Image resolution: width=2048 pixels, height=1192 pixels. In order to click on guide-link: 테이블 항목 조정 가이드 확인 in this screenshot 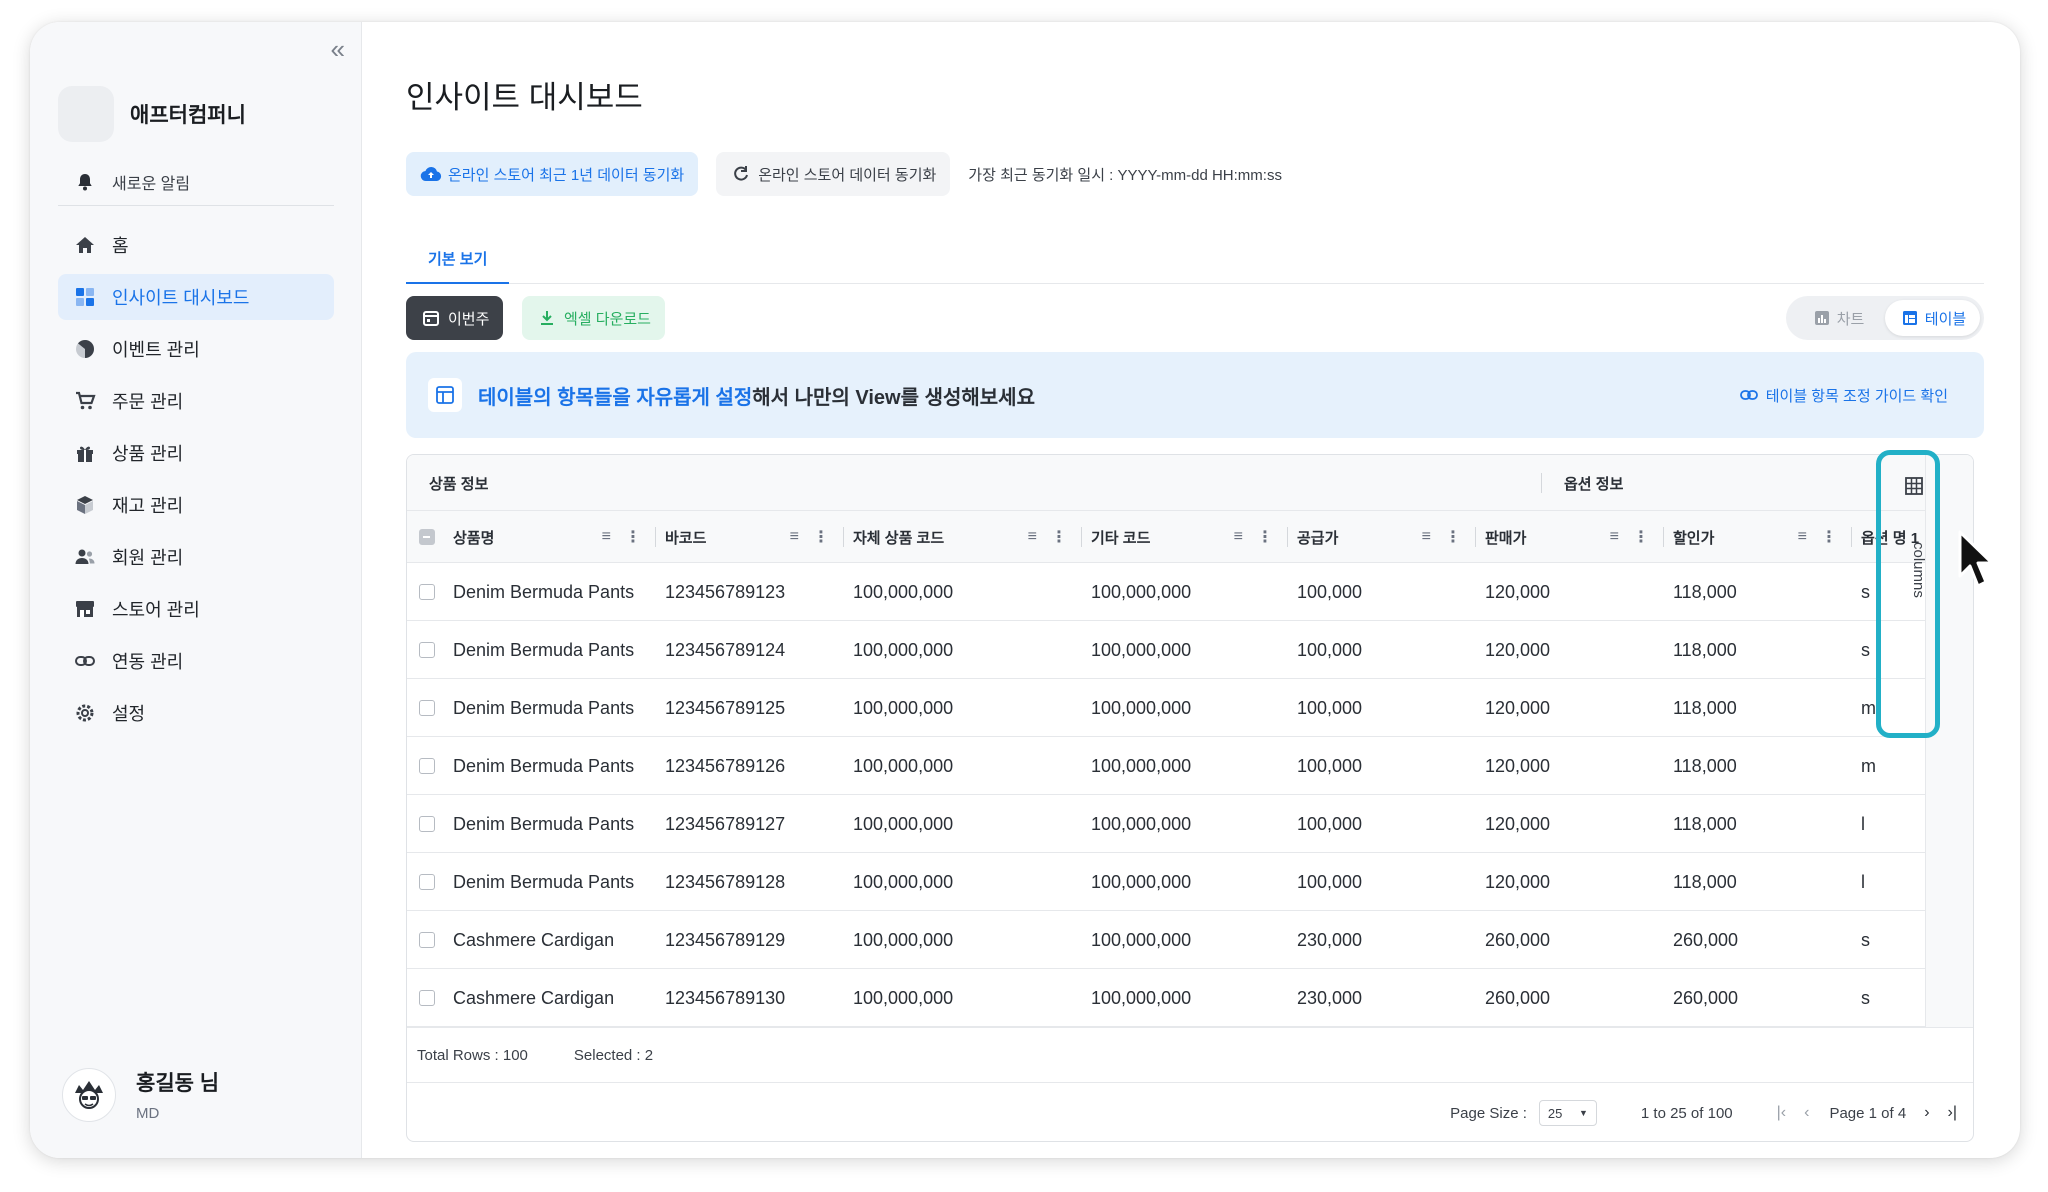, I will do `click(1843, 395)`.